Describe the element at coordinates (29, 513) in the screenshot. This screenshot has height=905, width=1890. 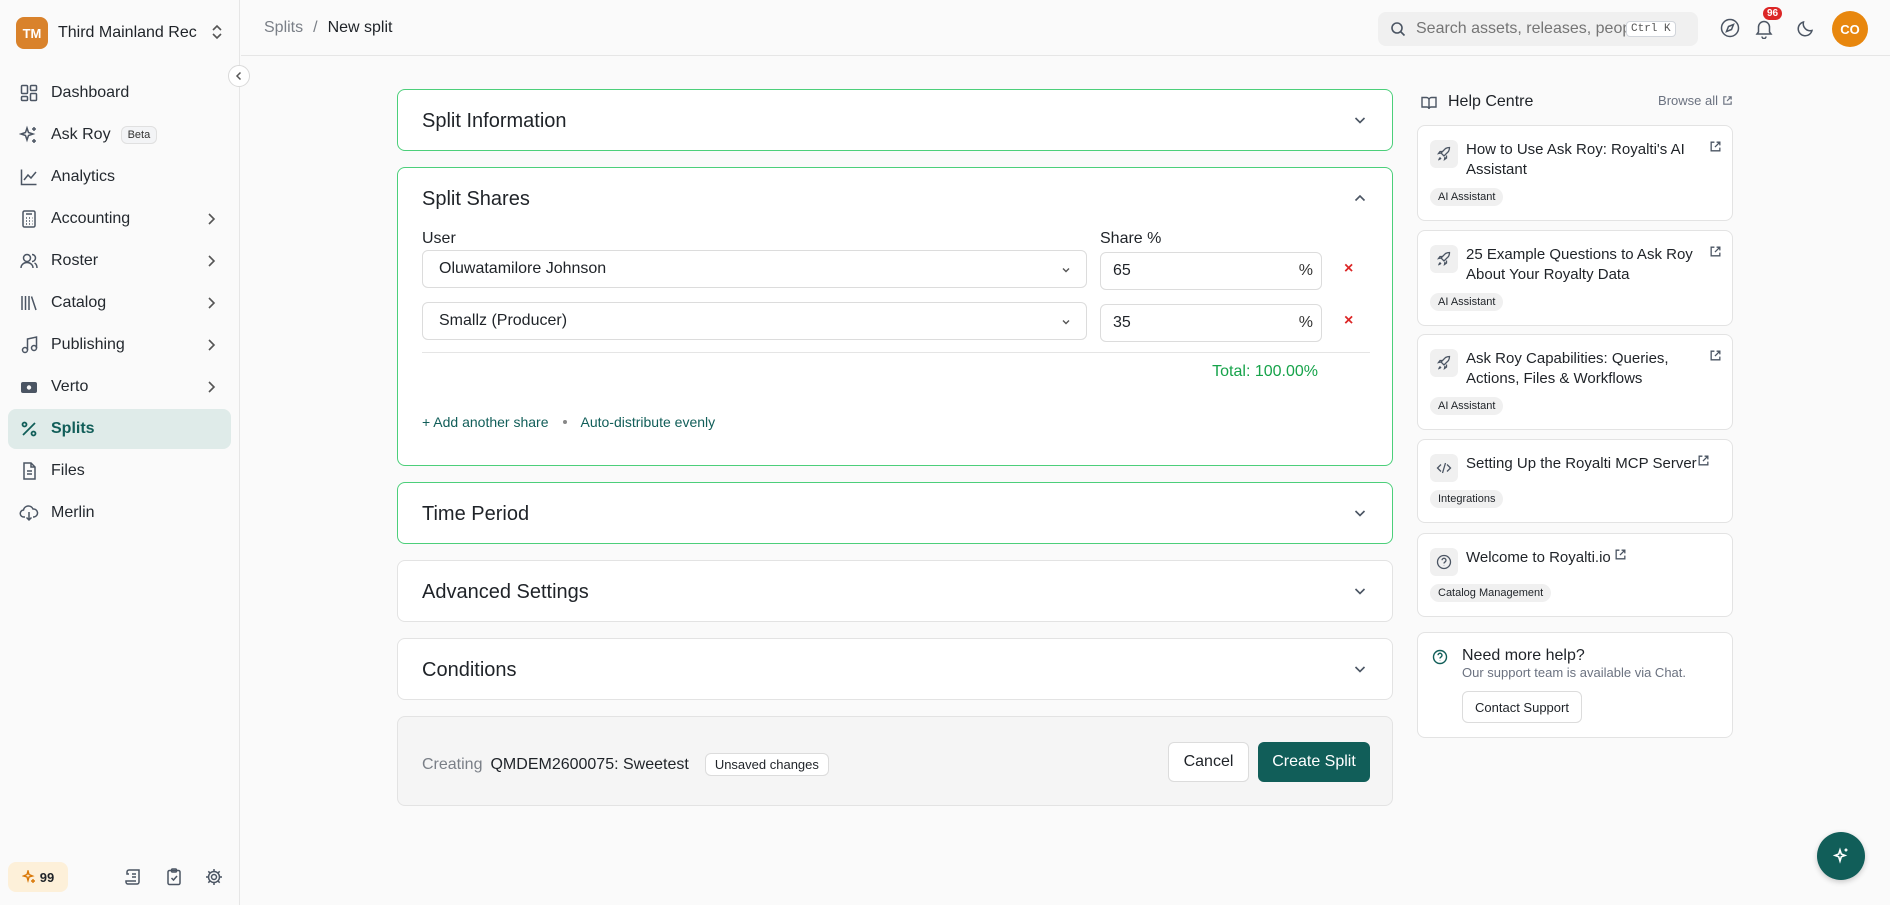
I see `cloud-download-icon` at that location.